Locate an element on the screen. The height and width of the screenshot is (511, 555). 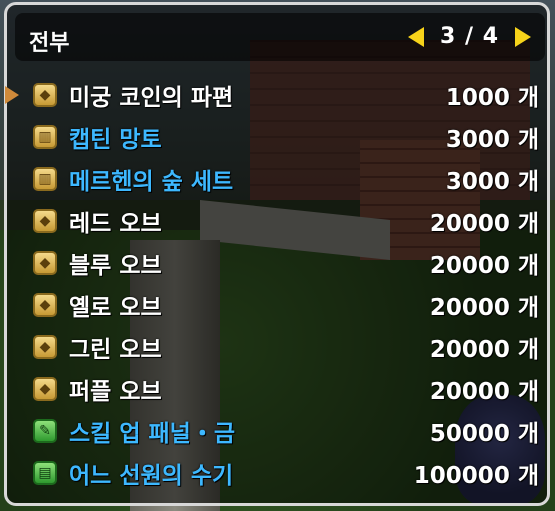
list-item: ▤ 어느 선원의 수기 100000 개 is located at coordinates (279, 473).